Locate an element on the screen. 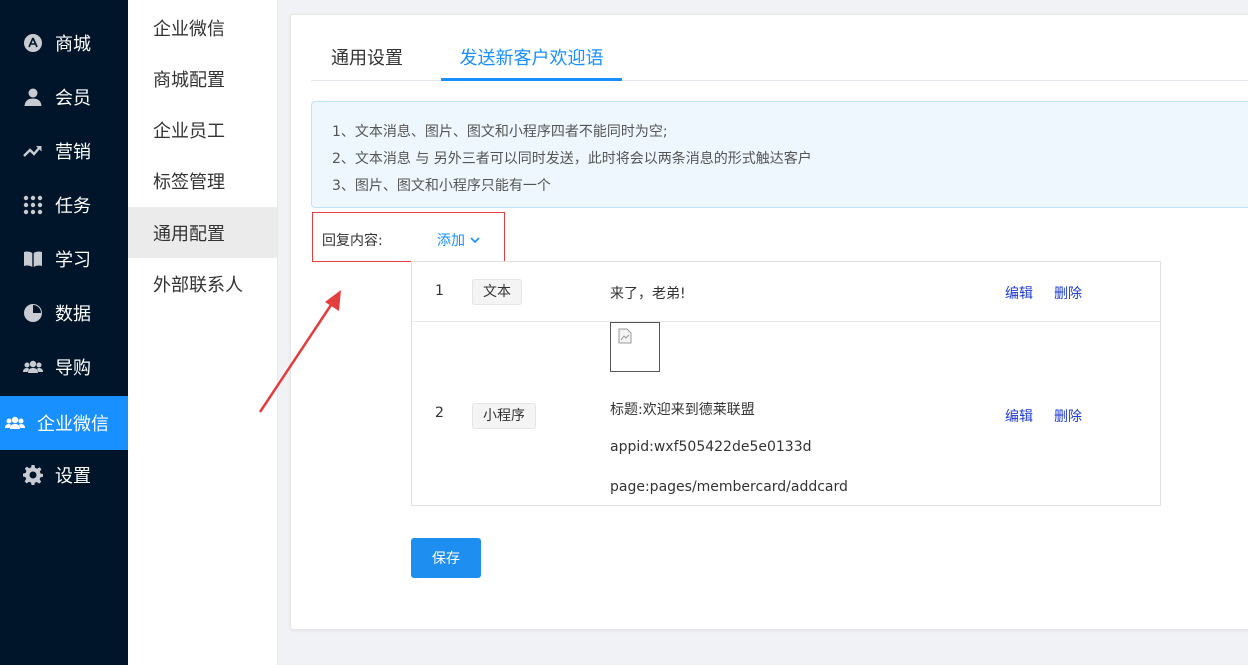  nav-item-settings: 设置 is located at coordinates (64, 475).